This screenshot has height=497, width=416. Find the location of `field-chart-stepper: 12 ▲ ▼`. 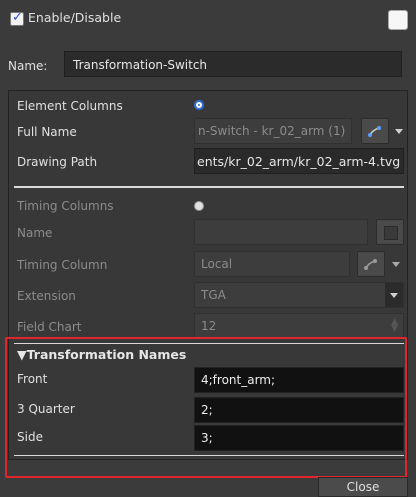

field-chart-stepper: 12 ▲ ▼ is located at coordinates (299, 326).